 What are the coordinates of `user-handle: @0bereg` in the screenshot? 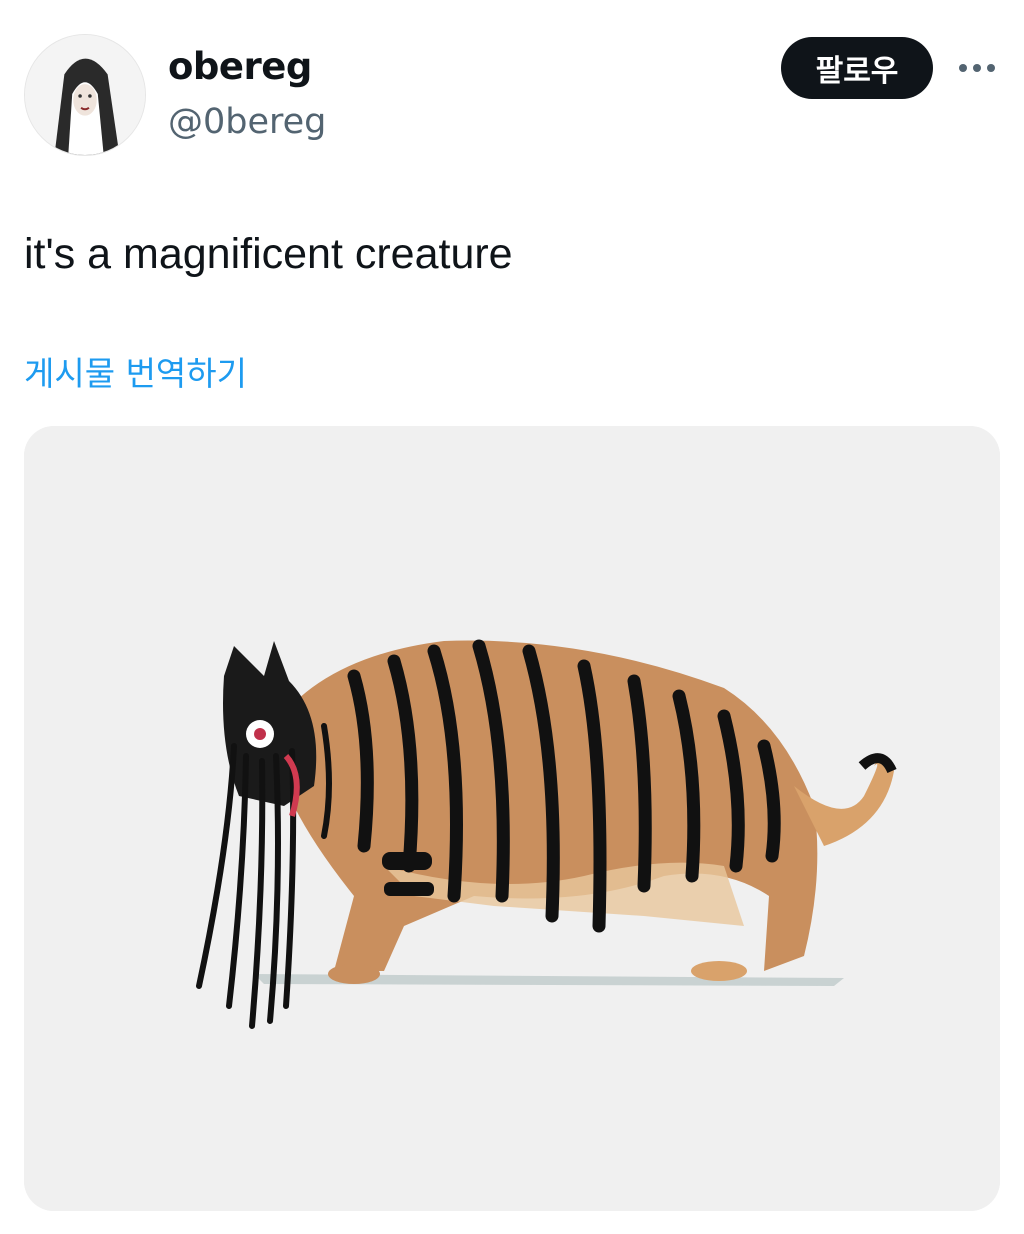 It's located at (247, 122).